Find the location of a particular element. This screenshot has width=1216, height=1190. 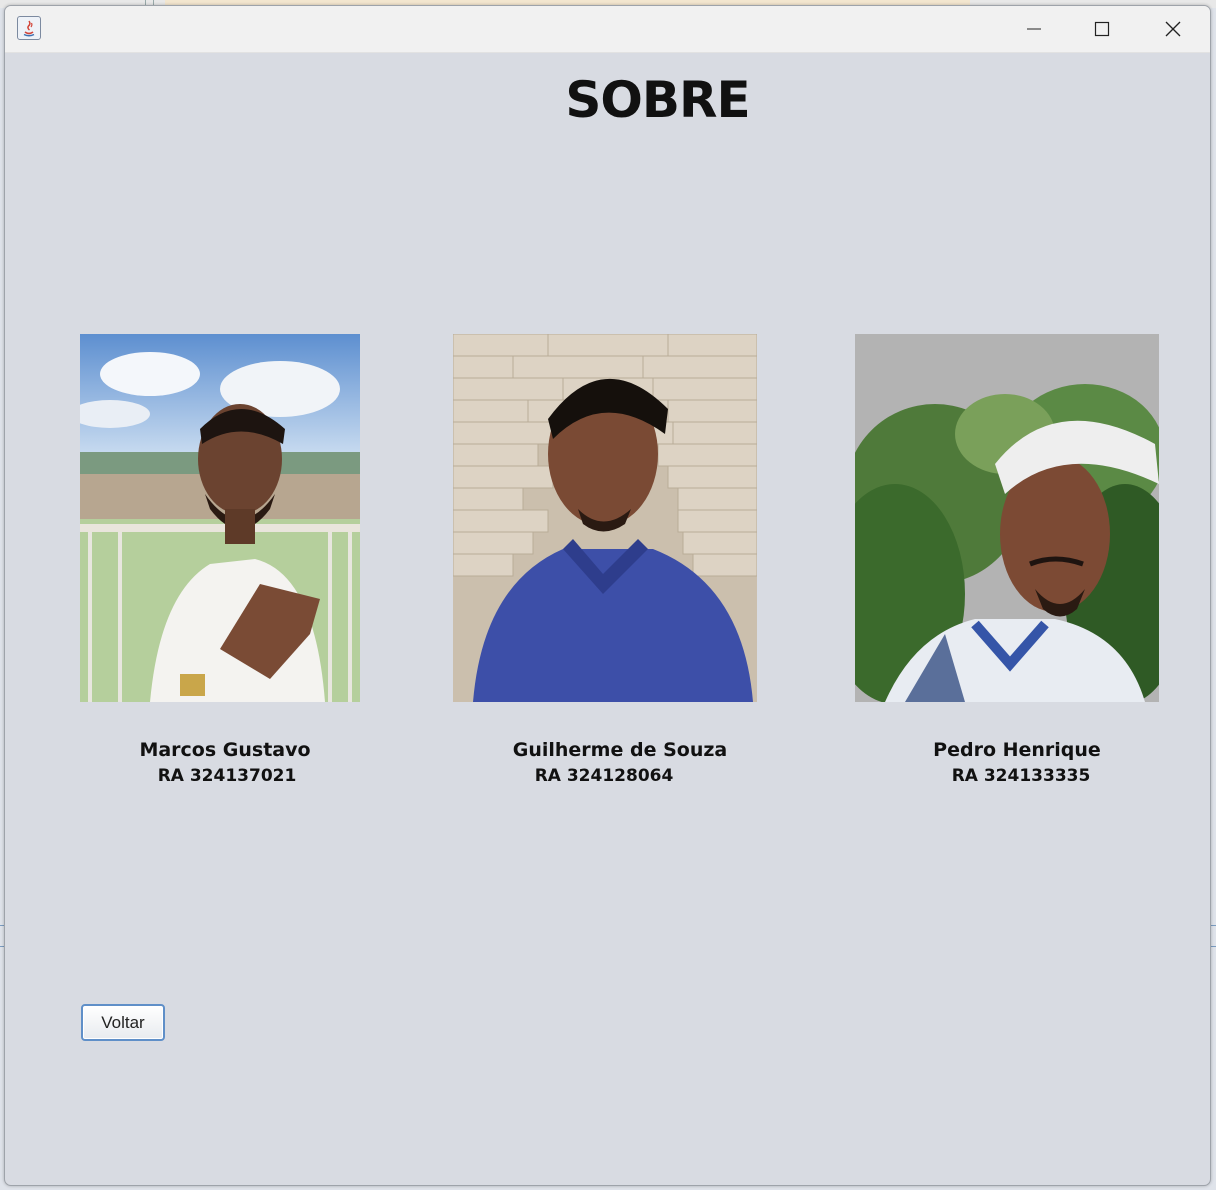

member-name: Marcos Gustavo is located at coordinates (225, 750).